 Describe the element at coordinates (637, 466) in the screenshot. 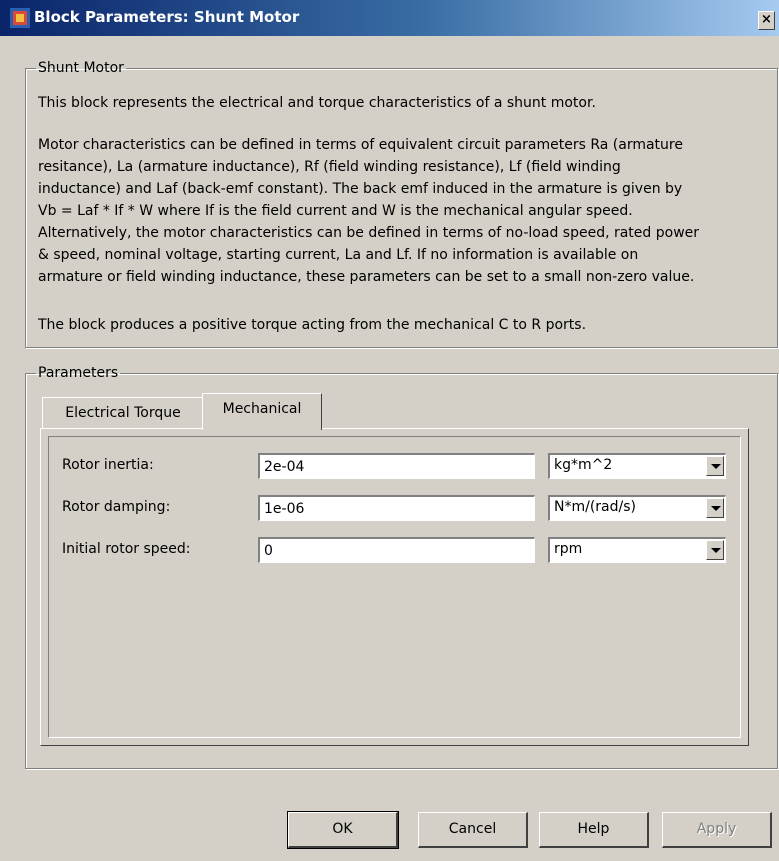

I see `rotor-inertia-unit-select: kg*m^2` at that location.